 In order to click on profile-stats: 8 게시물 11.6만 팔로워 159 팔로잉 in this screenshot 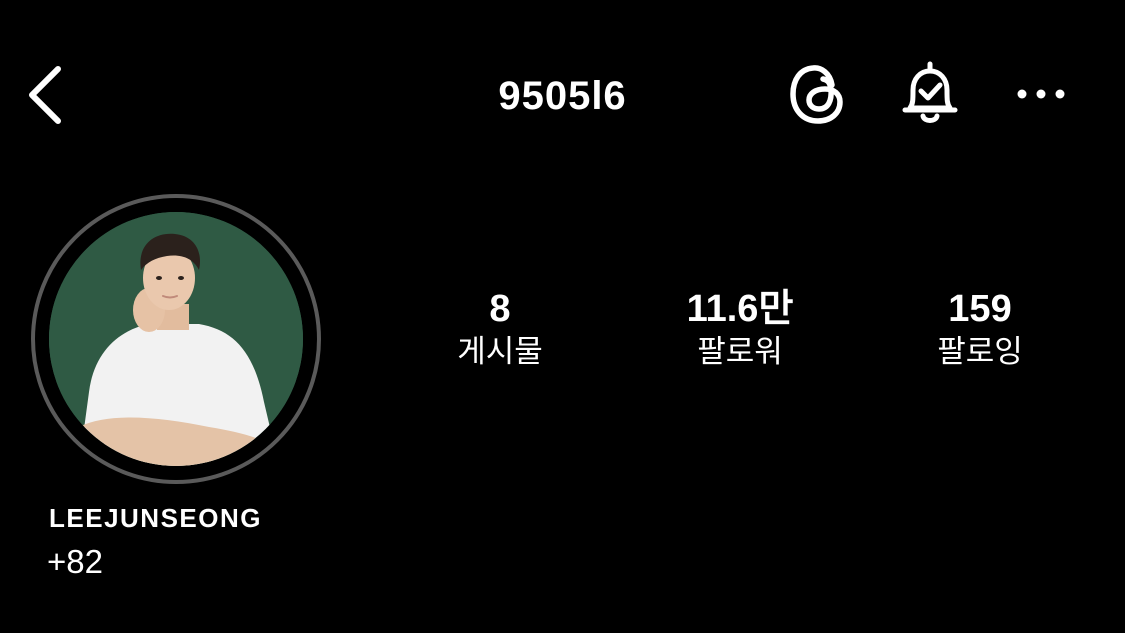, I will do `click(740, 335)`.